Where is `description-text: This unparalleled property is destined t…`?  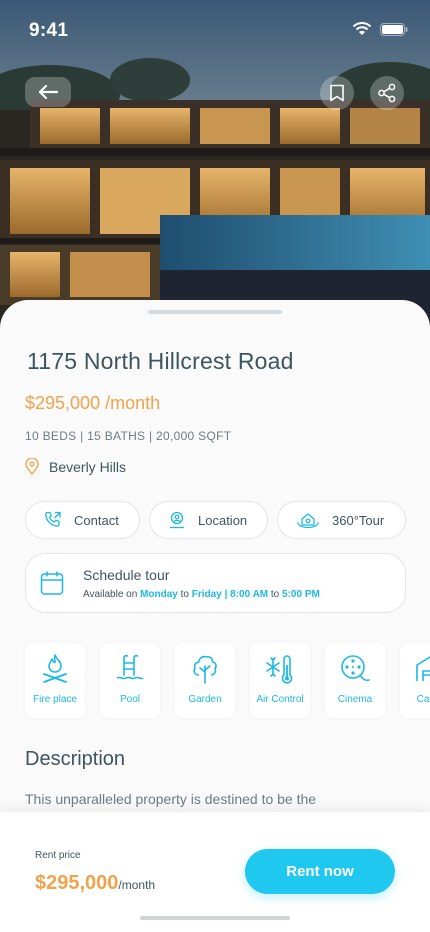 description-text: This unparalleled property is destined t… is located at coordinates (171, 799).